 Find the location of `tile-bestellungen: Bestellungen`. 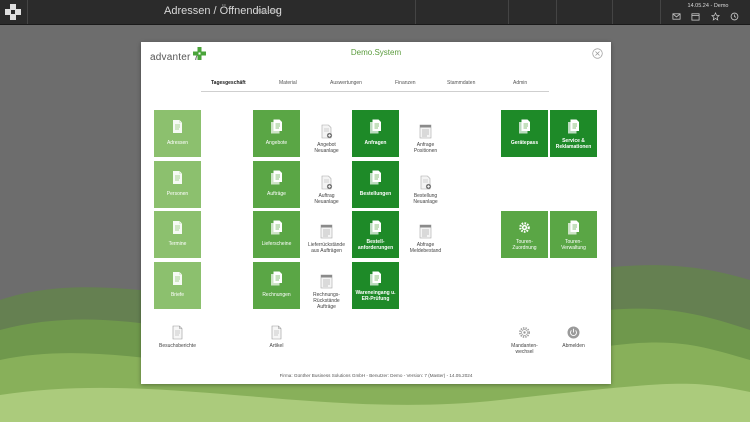

tile-bestellungen: Bestellungen is located at coordinates (375, 184).